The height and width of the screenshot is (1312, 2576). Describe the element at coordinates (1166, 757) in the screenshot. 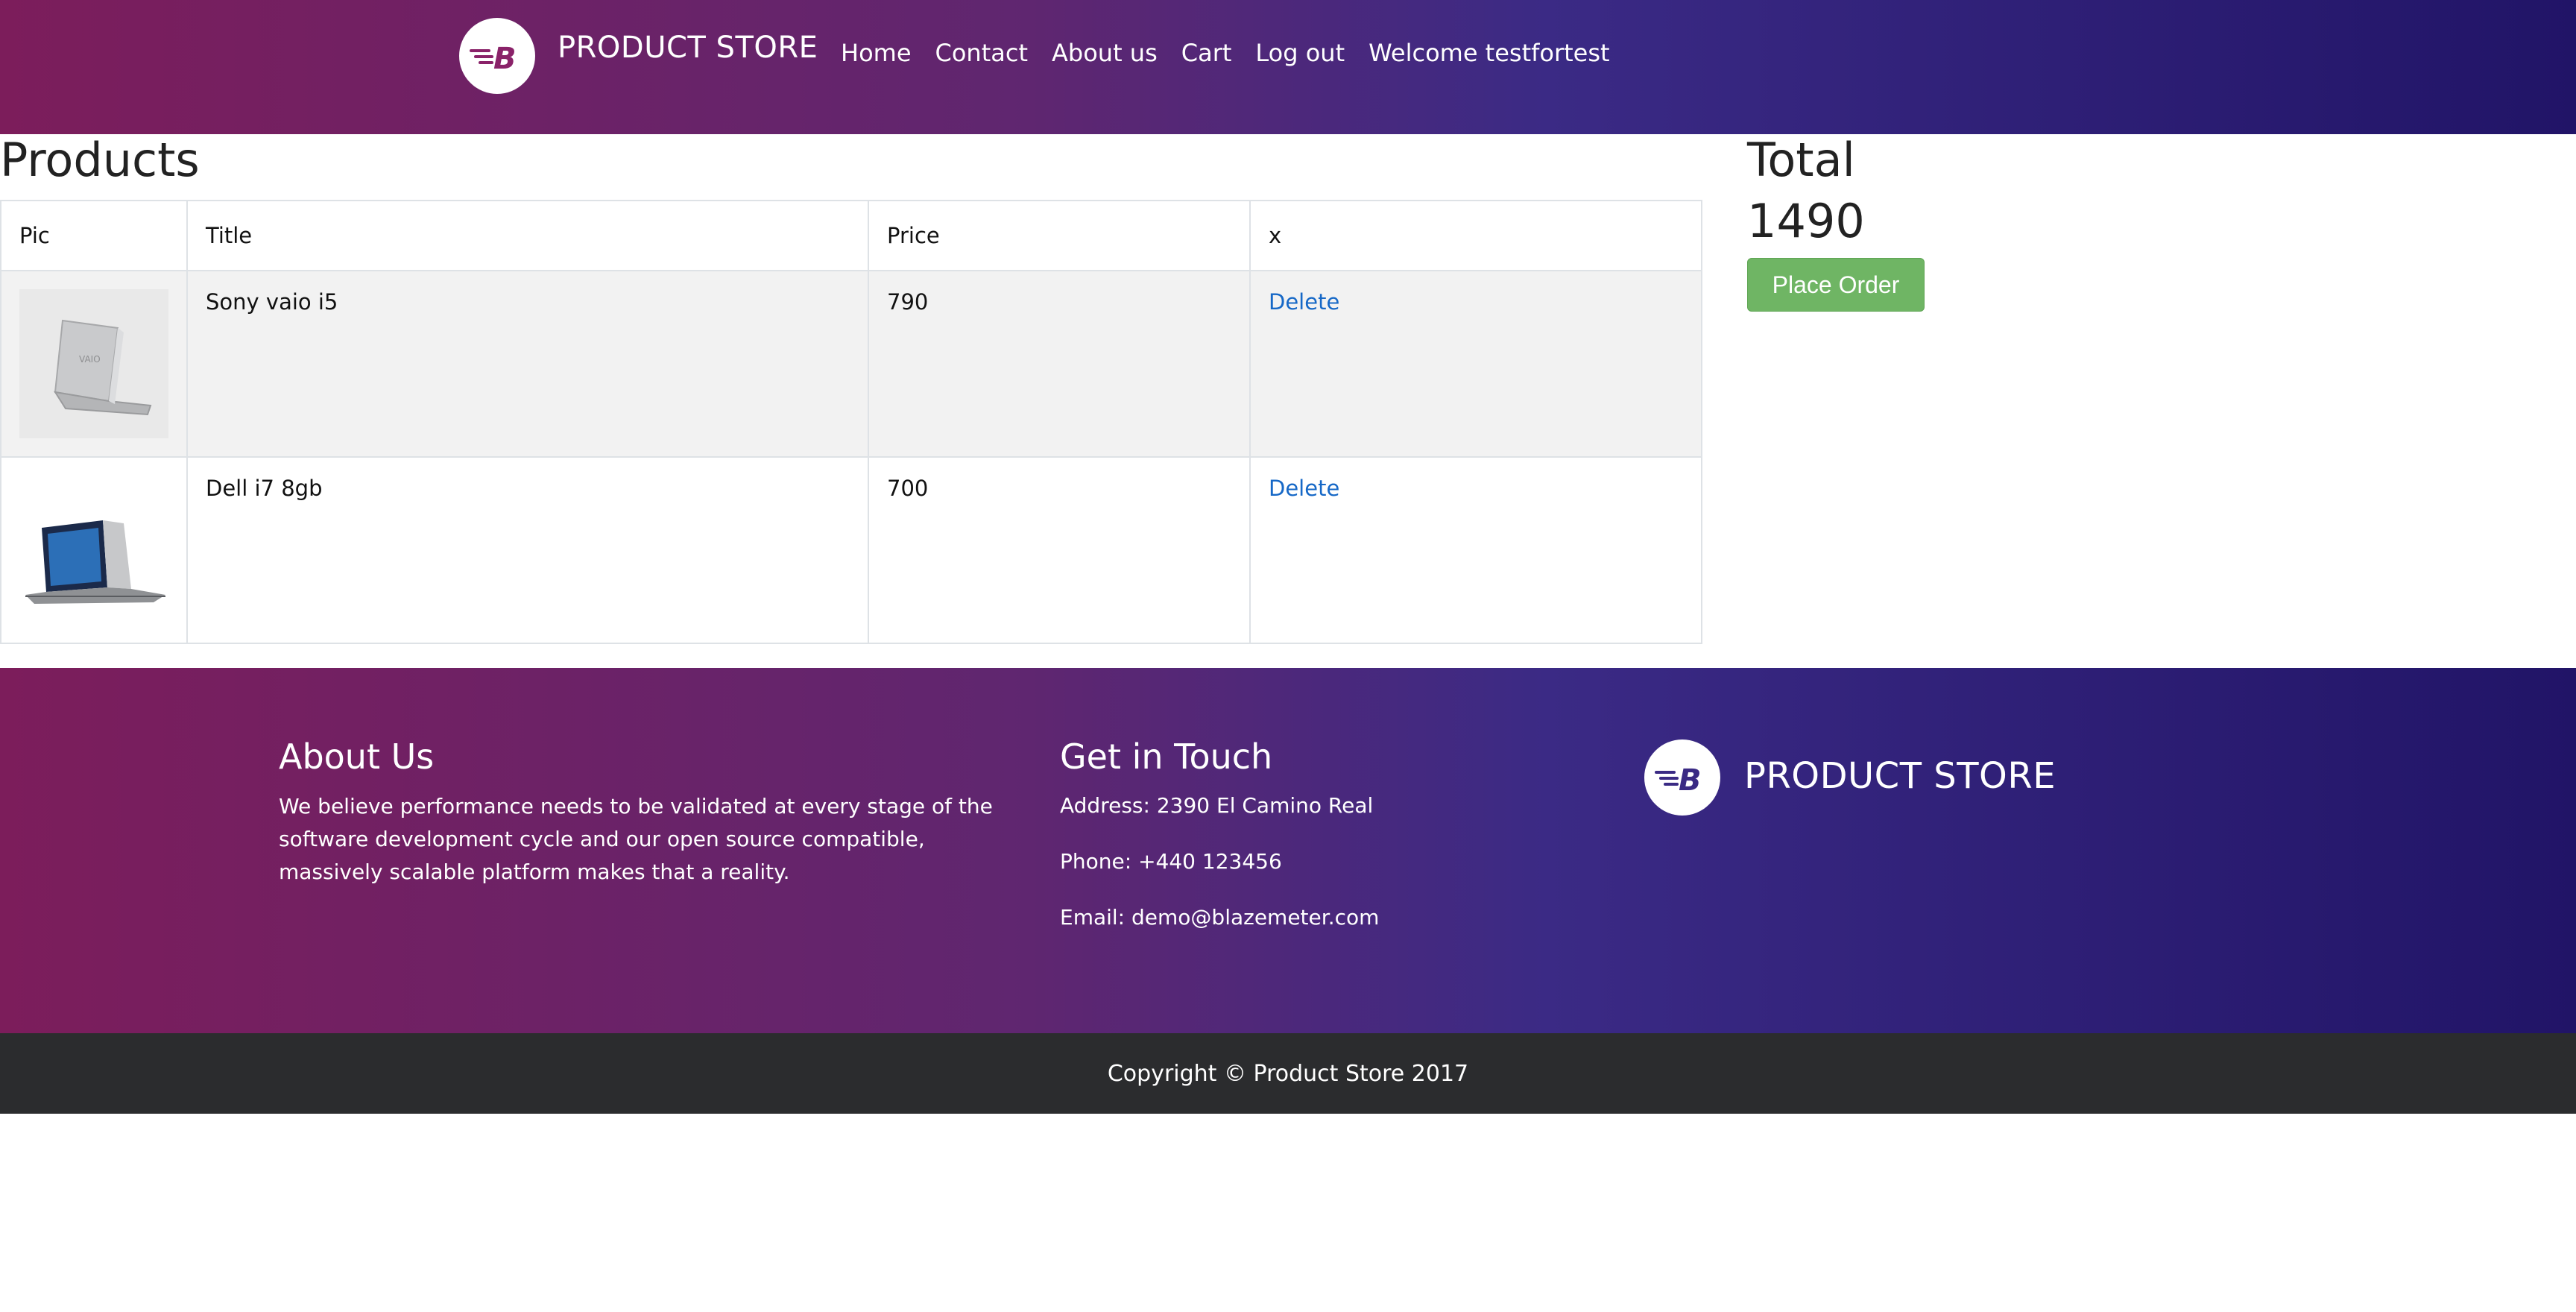

I see `get-in-touch-heading: Get in Touch` at that location.